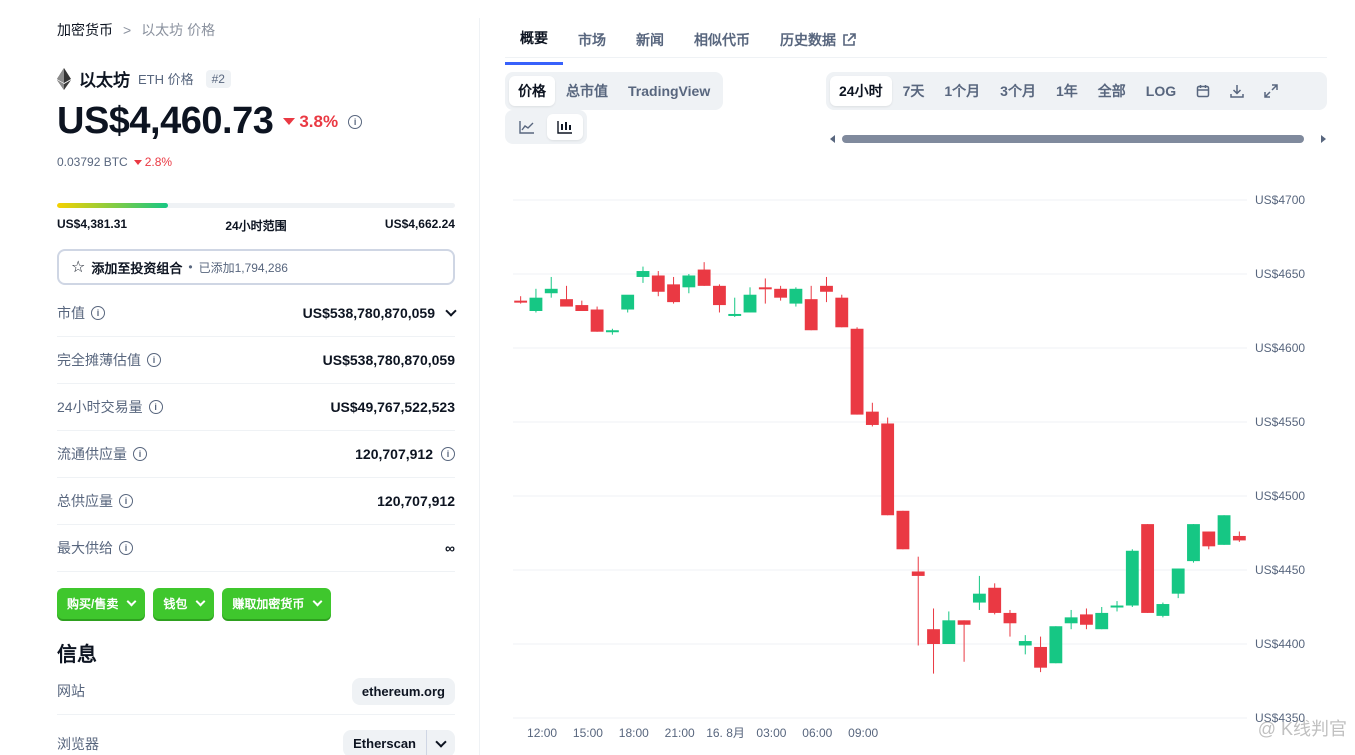  What do you see at coordinates (1280, 496) in the screenshot?
I see `y-tick-label: US$4500` at bounding box center [1280, 496].